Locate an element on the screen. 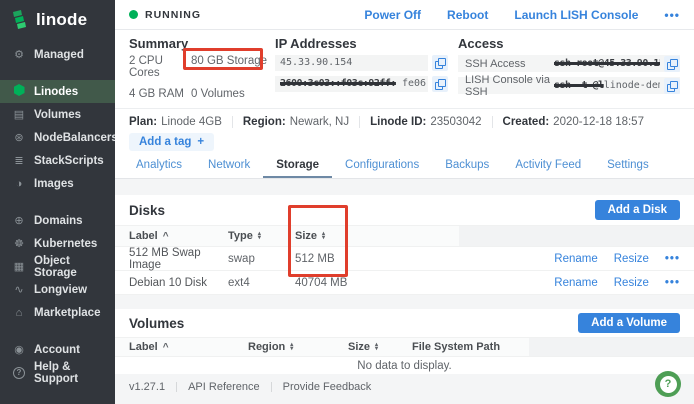 The image size is (694, 404). tab-storage: Storage is located at coordinates (298, 166).